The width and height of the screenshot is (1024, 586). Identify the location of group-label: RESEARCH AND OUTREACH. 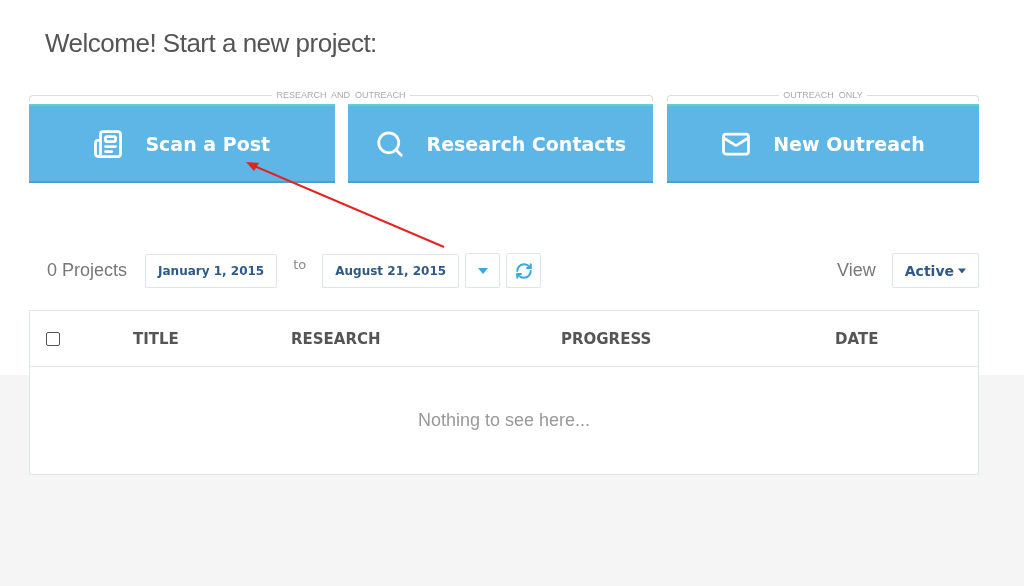
(341, 95).